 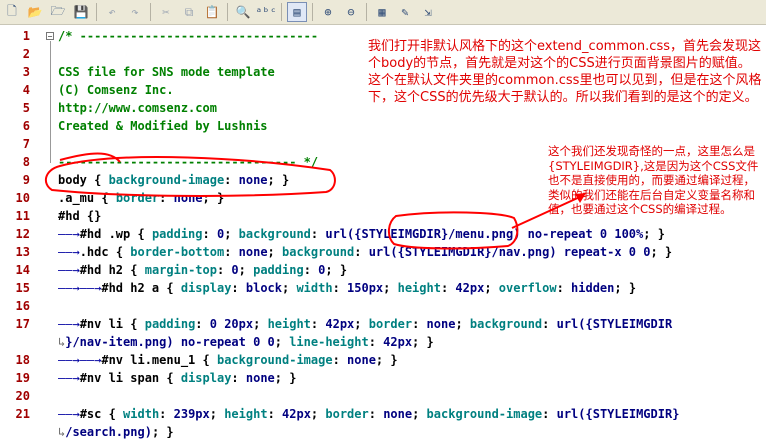 I want to click on token-prop: background, so click(x=318, y=252).